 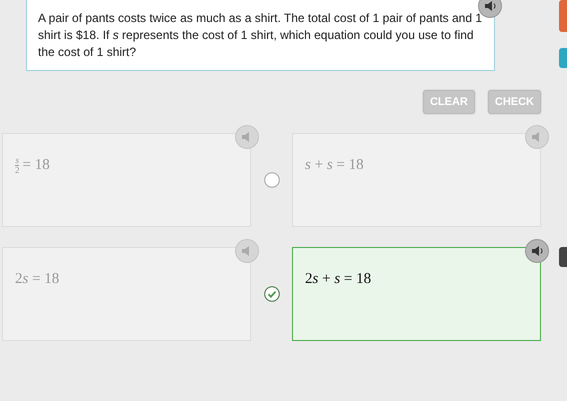 What do you see at coordinates (260, 35) in the screenshot?
I see `question-text: A pair of pants costs twice as much as a shirt. The total cost of 1 pair of pants and 1 shirt is $18. If s represents the cost of 1 shirt, which equation could you use to find the cost of 1 shirt?` at bounding box center [260, 35].